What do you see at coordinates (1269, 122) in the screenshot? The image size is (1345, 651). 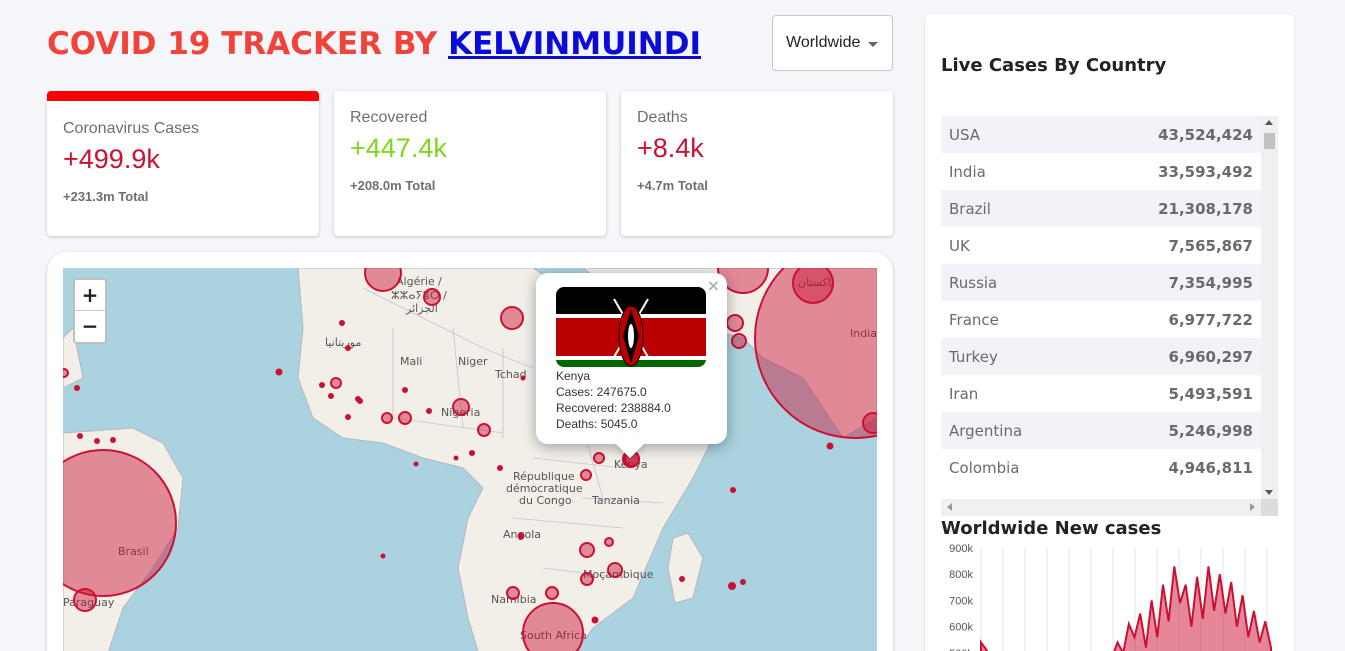 I see `scroll-up-icon` at bounding box center [1269, 122].